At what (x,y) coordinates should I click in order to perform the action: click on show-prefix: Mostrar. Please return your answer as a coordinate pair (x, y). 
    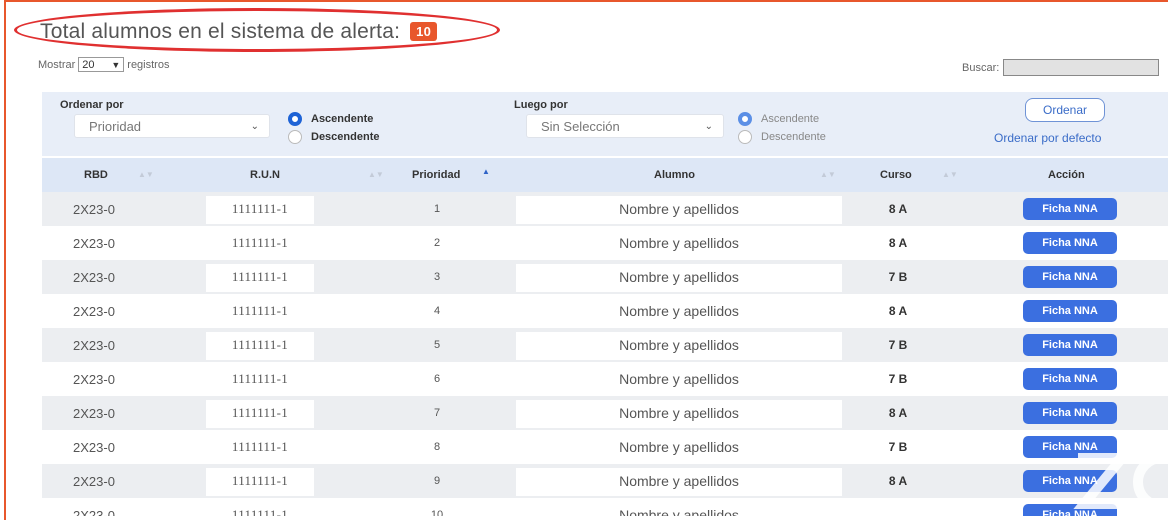
    Looking at the image, I should click on (57, 64).